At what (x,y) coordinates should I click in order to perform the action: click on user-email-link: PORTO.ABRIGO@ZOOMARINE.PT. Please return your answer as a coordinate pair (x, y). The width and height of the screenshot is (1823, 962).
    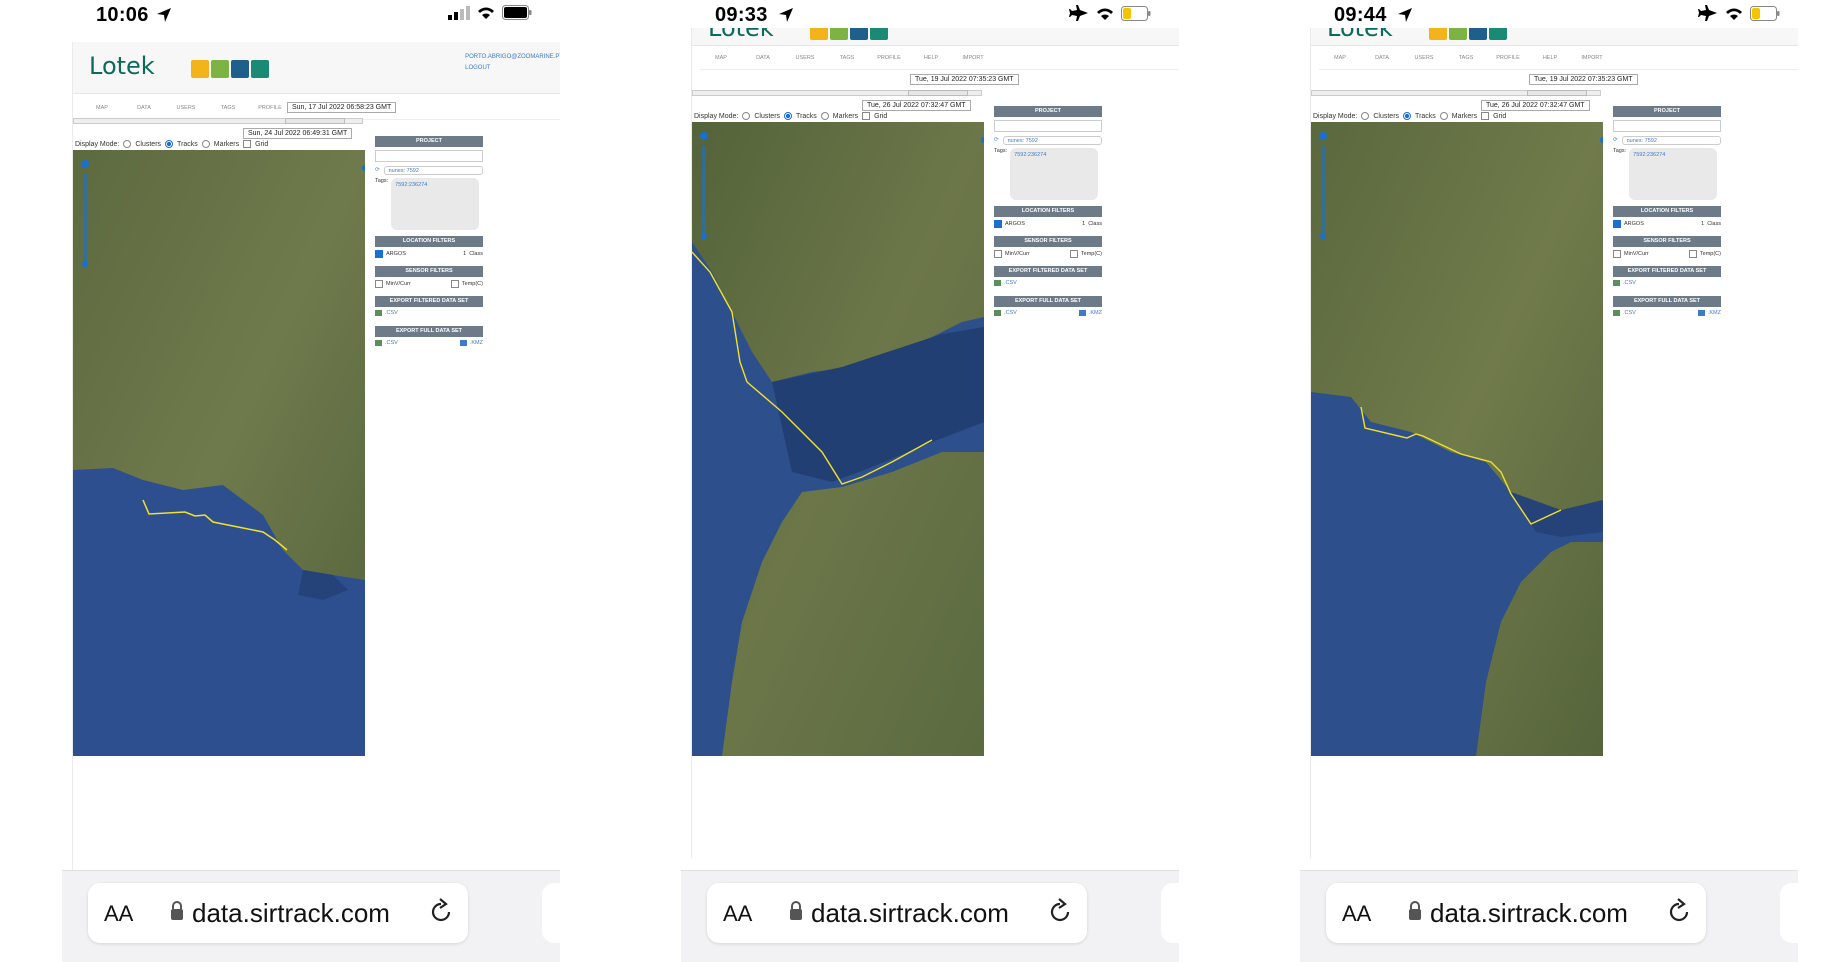
    Looking at the image, I should click on (512, 57).